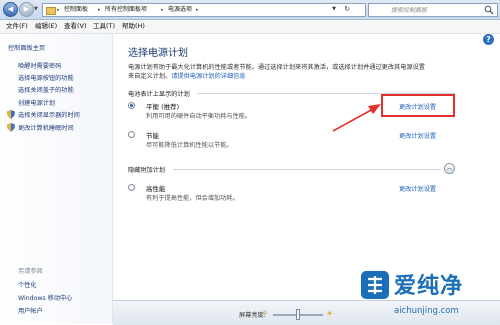 The image size is (500, 325). What do you see at coordinates (45, 297) in the screenshot?
I see `see-also-mobility-center: Windows 移动中心` at bounding box center [45, 297].